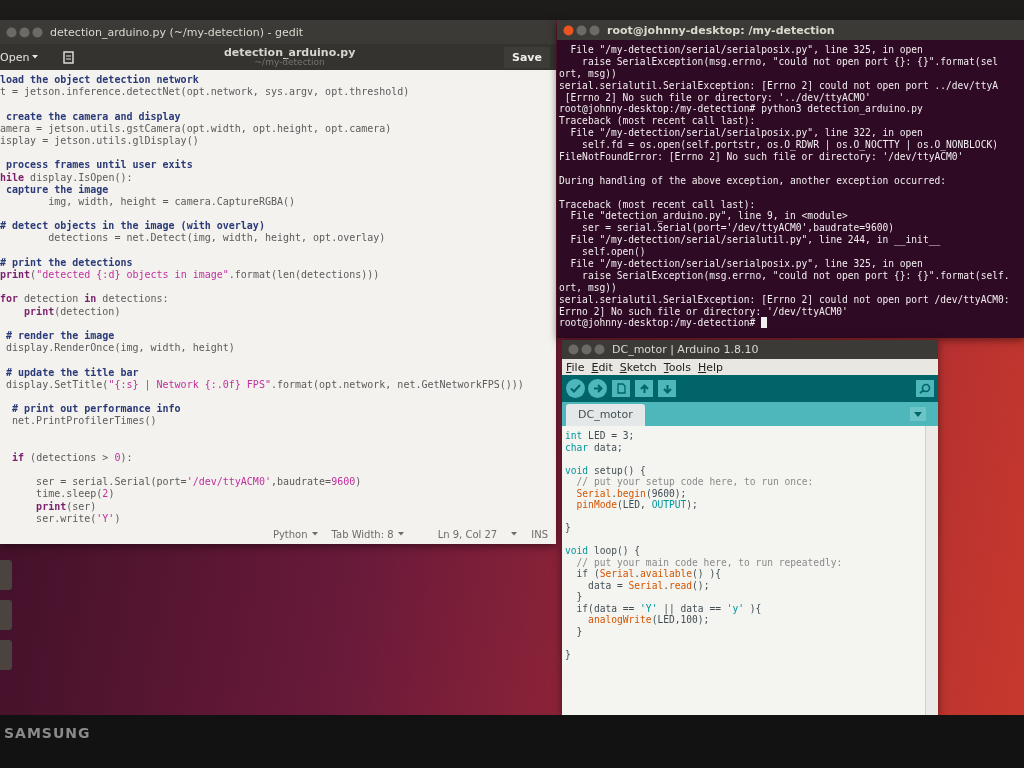 The height and width of the screenshot is (768, 1024). What do you see at coordinates (133, 226) in the screenshot?
I see `code-line: # detect objects in the image (with overlay)` at bounding box center [133, 226].